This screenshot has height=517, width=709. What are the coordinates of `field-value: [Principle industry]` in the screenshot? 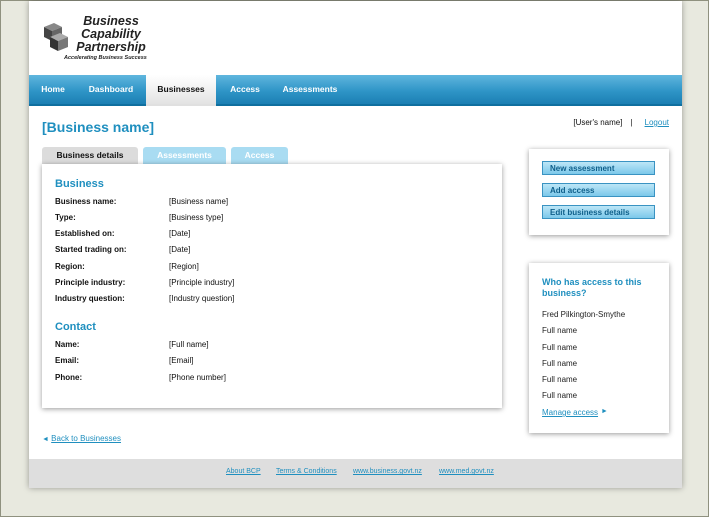 It's located at (202, 282).